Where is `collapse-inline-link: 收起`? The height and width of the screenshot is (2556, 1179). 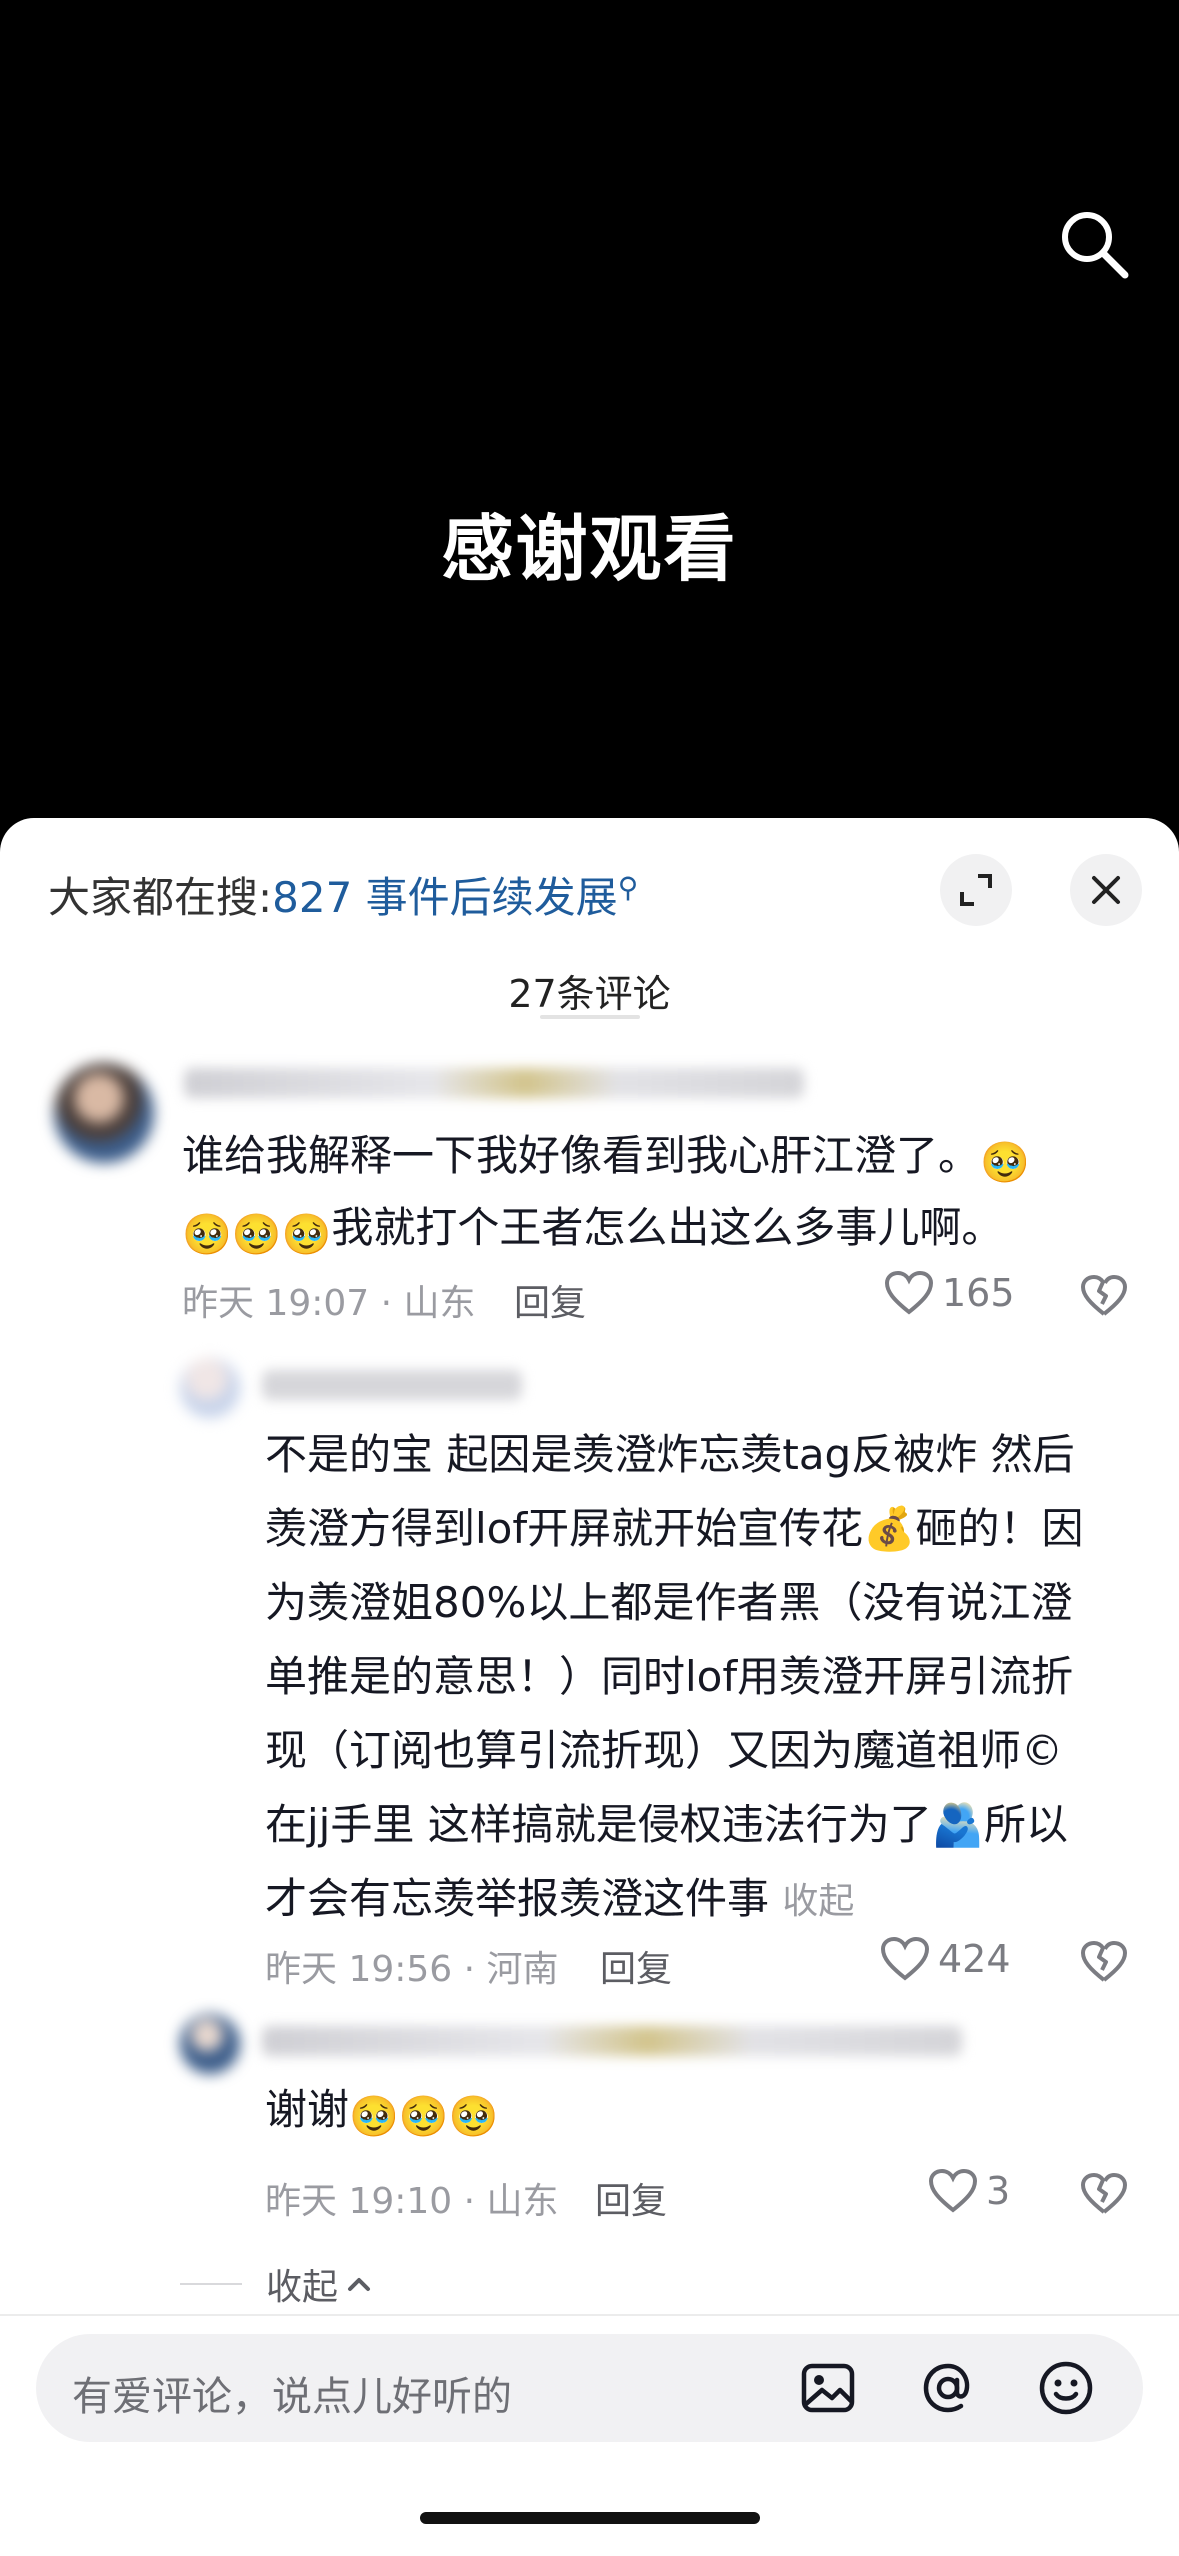
collapse-inline-link: 收起 is located at coordinates (818, 1901).